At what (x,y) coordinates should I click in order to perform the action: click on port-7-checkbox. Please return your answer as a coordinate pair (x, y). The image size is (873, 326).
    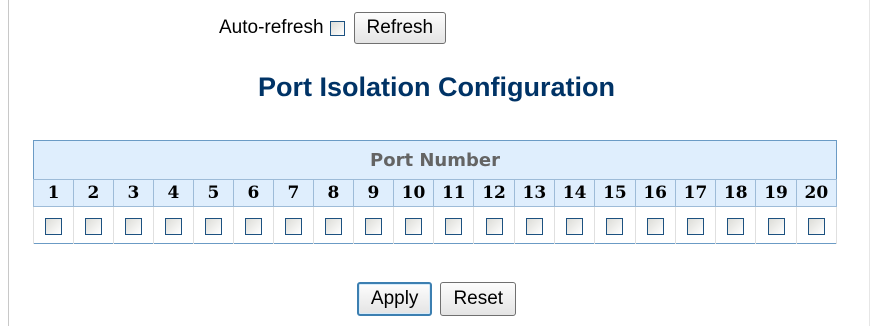
    Looking at the image, I should click on (293, 226).